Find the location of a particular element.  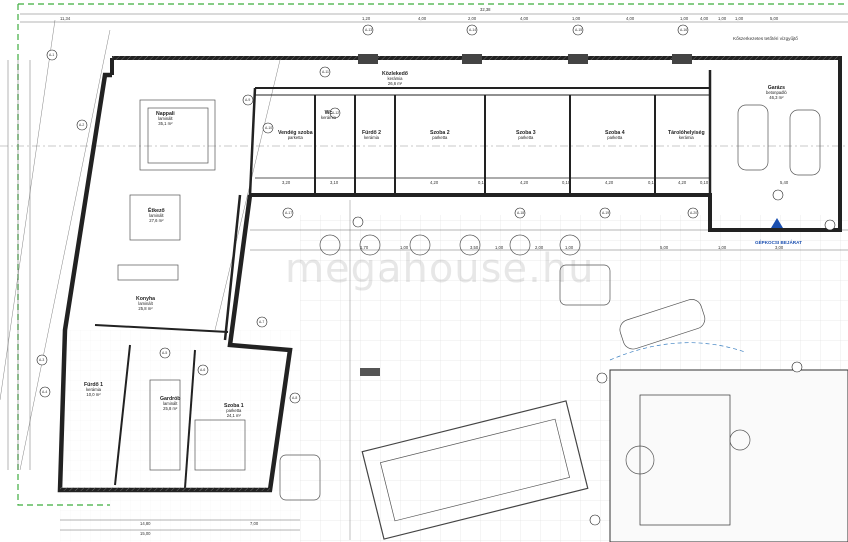

door-tag: A-18 is located at coordinates (521, 213).